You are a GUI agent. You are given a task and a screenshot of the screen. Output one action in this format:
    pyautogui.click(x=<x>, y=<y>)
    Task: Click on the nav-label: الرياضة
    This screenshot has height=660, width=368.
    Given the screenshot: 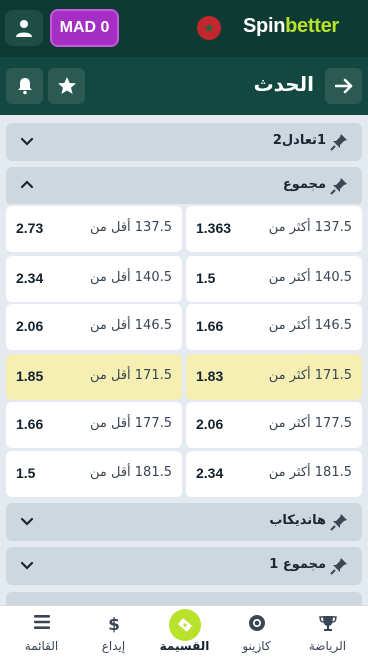 What is the action you would take?
    pyautogui.click(x=327, y=646)
    